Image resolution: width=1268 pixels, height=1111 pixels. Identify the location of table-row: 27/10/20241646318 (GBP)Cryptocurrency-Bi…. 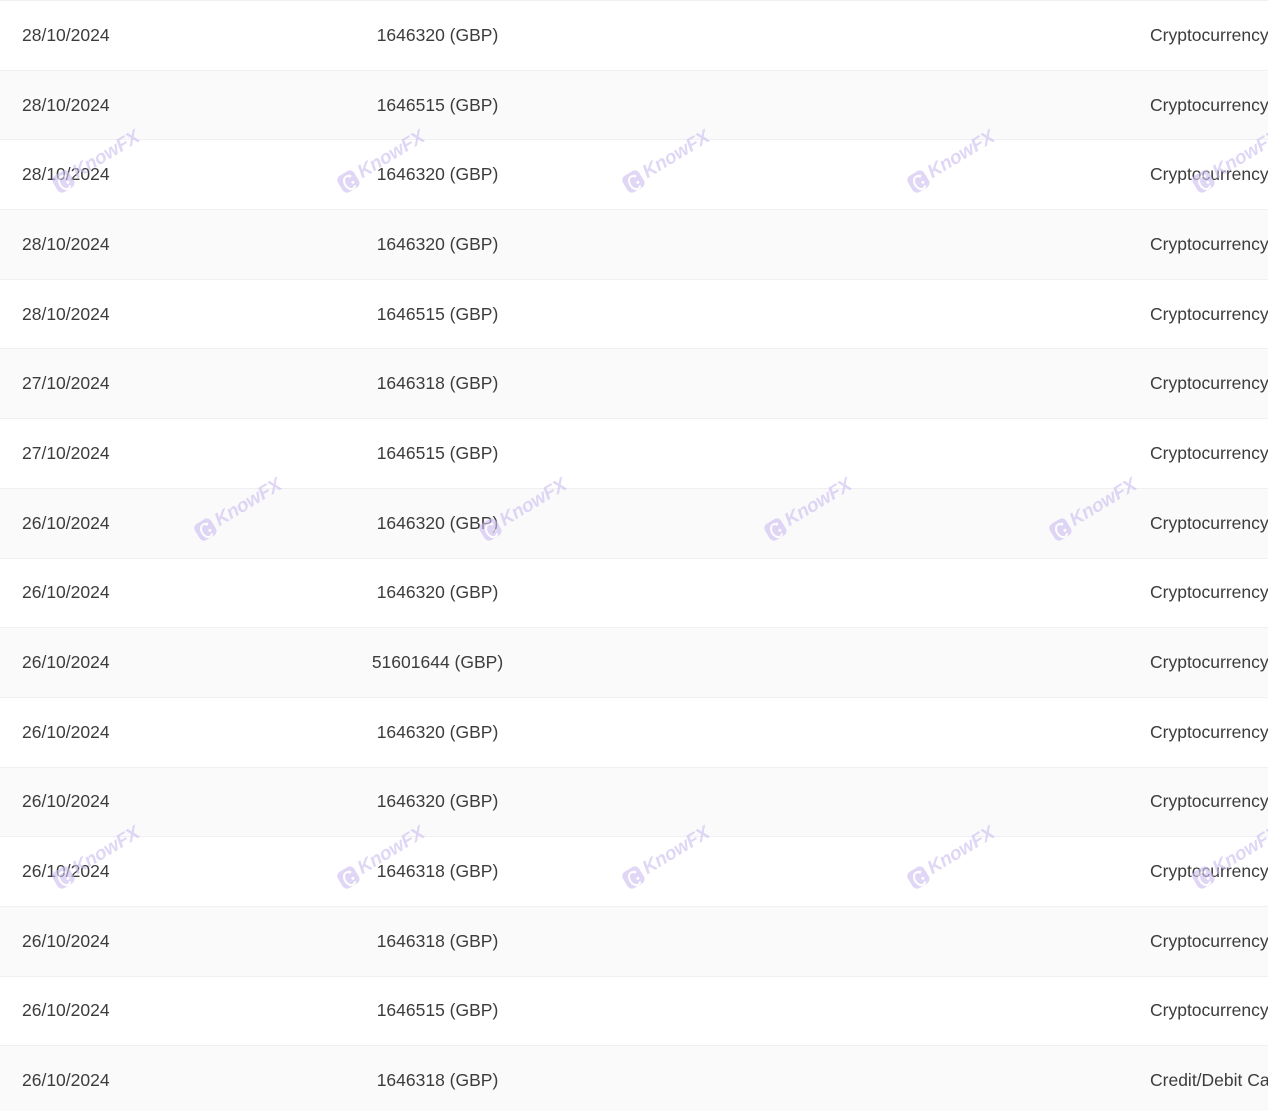
(634, 384).